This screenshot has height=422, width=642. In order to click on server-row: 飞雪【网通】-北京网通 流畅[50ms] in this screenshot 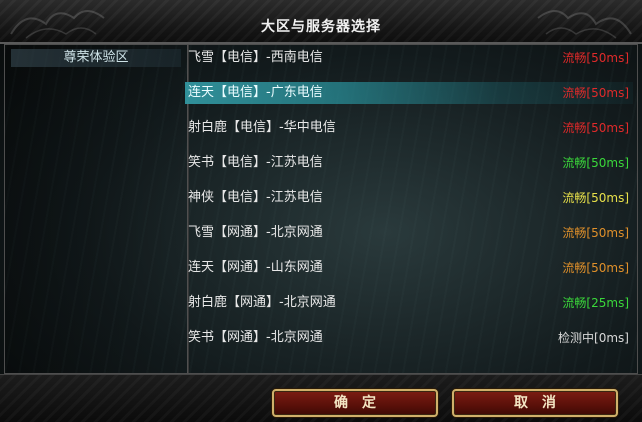, I will do `click(409, 233)`.